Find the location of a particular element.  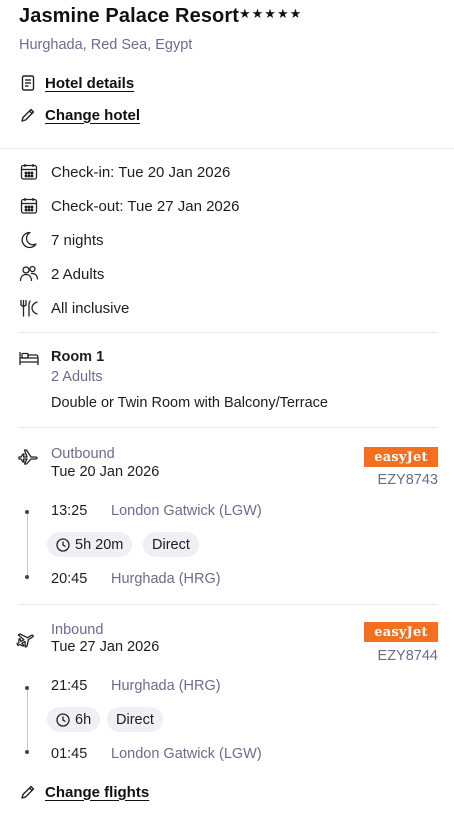

change-hotel-link: Change hotel is located at coordinates (79, 115).